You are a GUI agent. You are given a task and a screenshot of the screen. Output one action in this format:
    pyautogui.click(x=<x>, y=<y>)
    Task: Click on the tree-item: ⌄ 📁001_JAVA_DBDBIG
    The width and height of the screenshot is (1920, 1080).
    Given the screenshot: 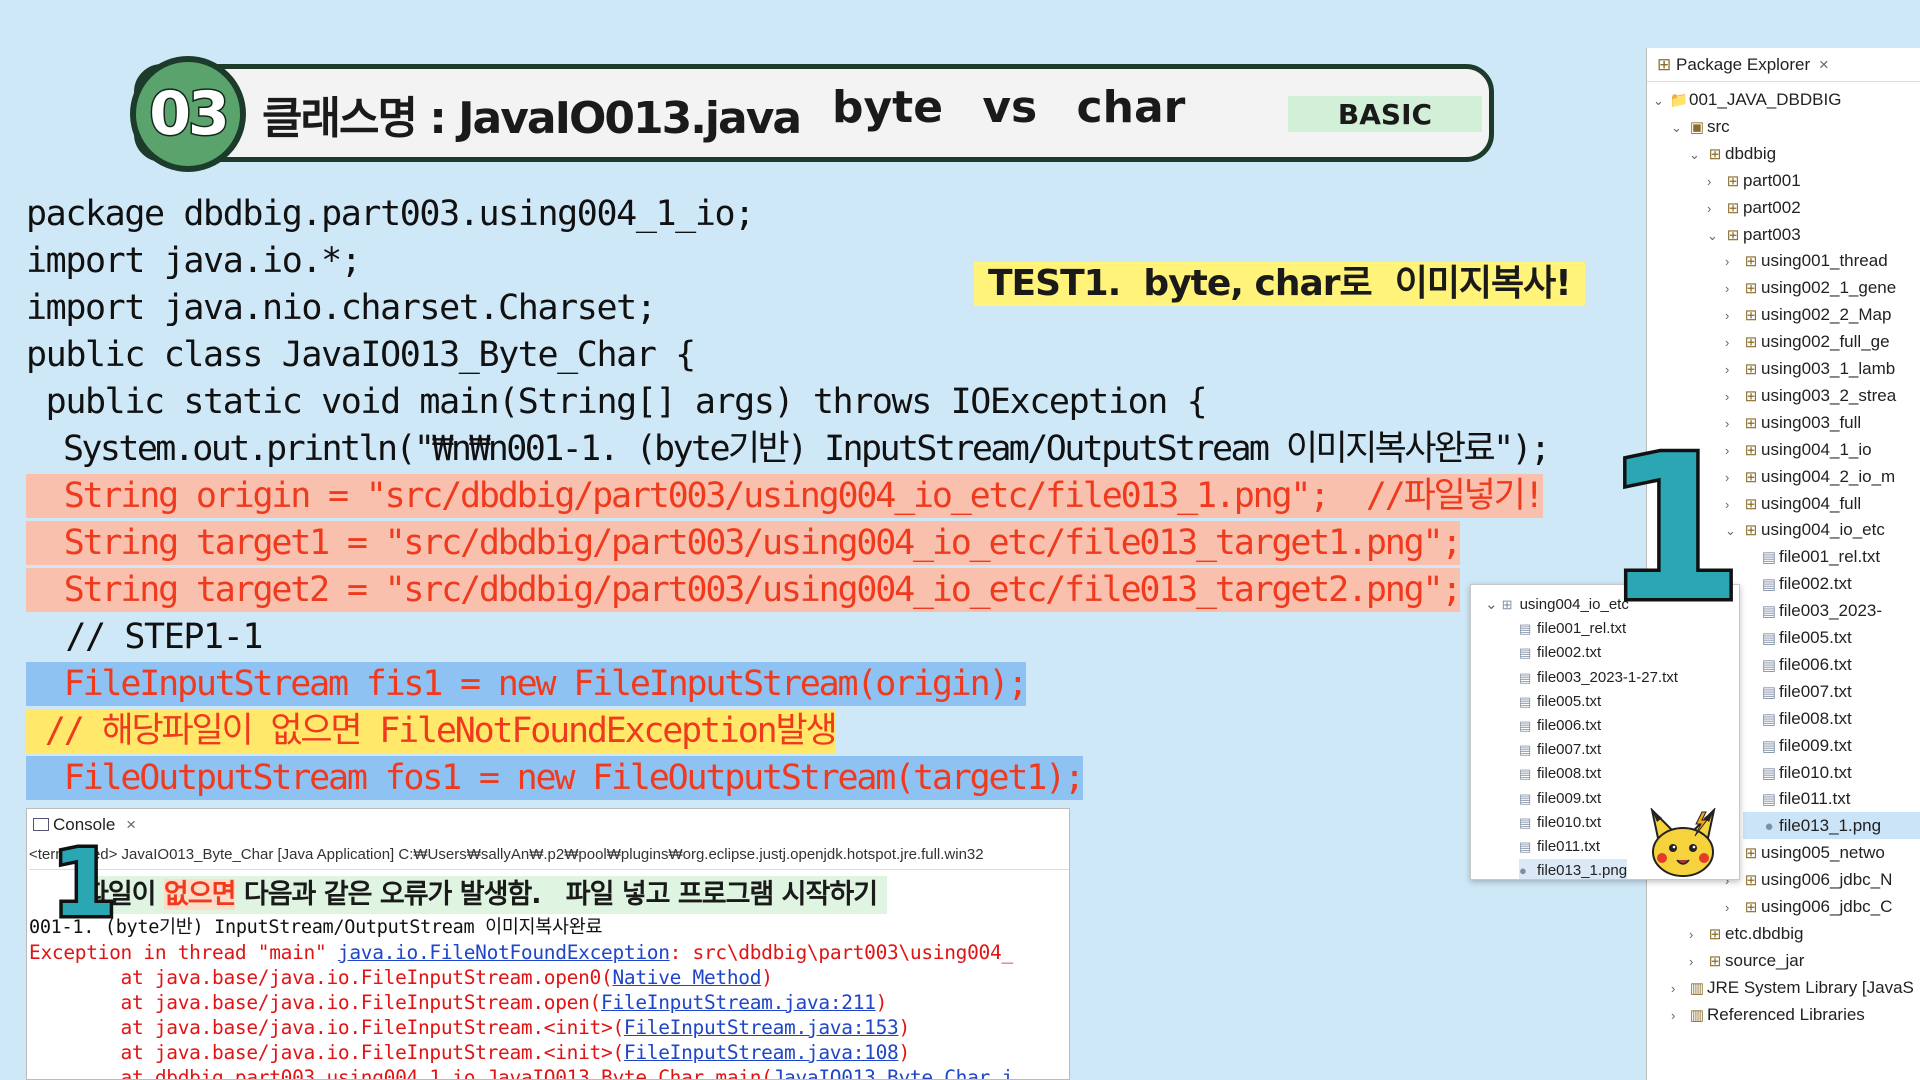 What is the action you would take?
    pyautogui.click(x=1786, y=99)
    